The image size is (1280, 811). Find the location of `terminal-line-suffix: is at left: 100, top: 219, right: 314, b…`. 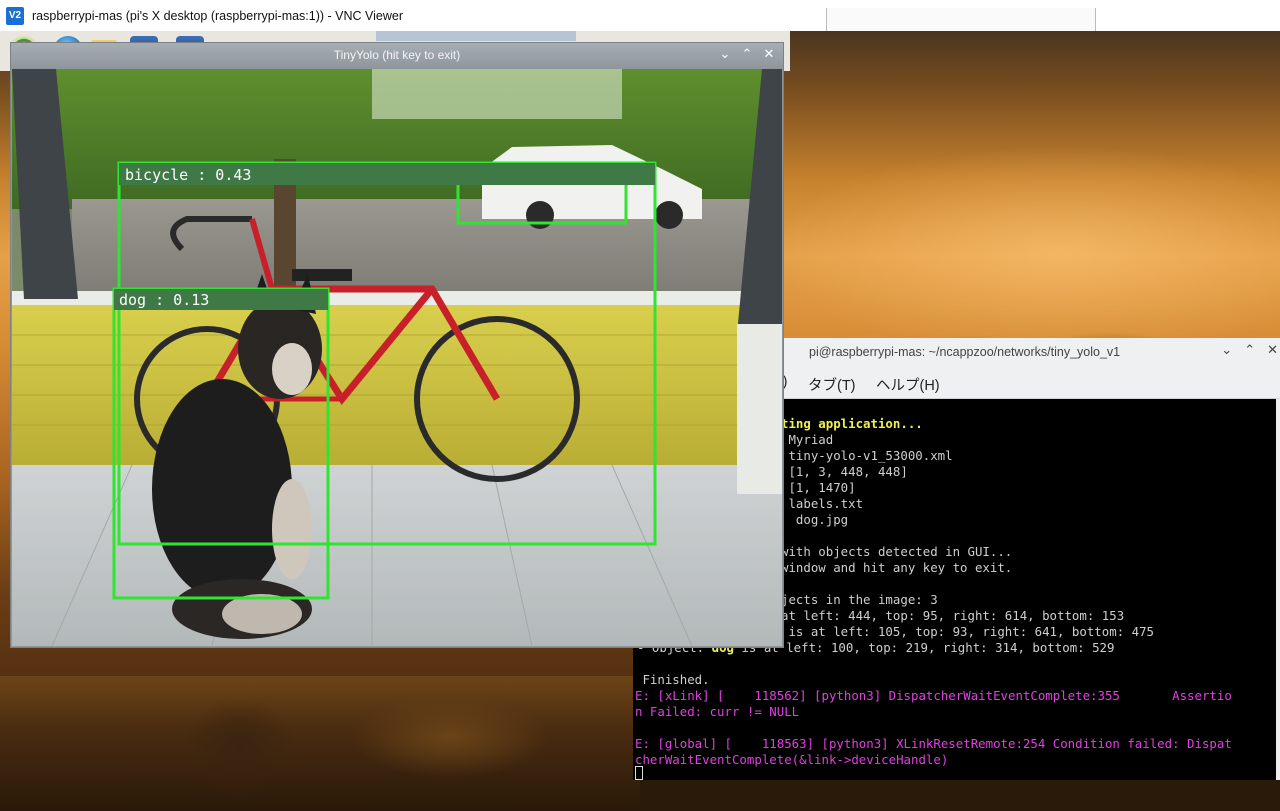

terminal-line-suffix: is at left: 100, top: 219, right: 314, b… is located at coordinates (924, 647).